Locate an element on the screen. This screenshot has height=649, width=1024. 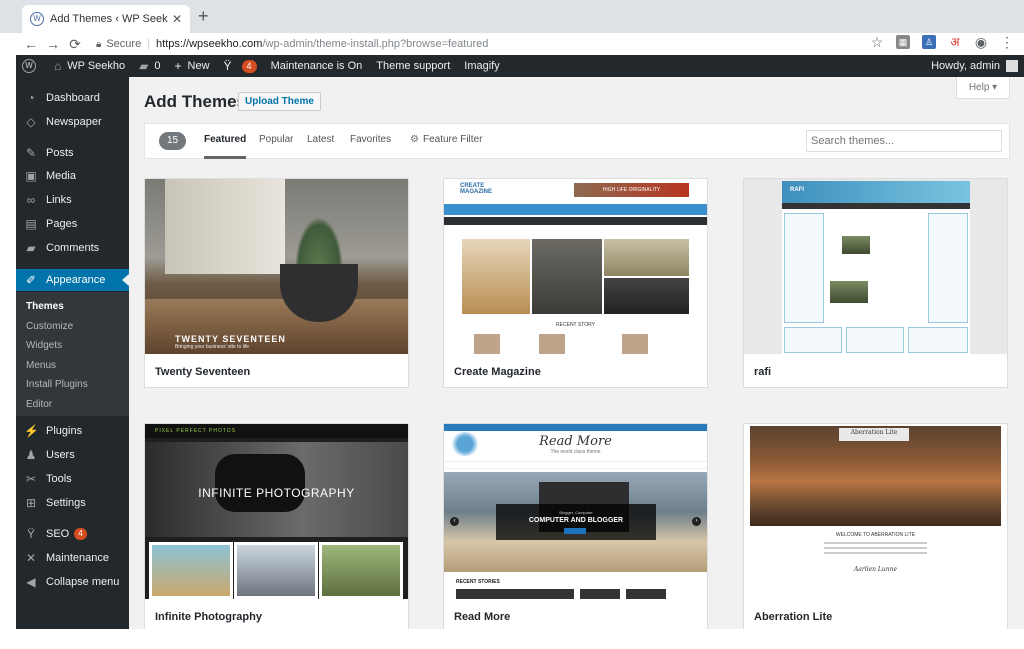
shot-recent-label: RECENT STORY is located at coordinates (575, 325).